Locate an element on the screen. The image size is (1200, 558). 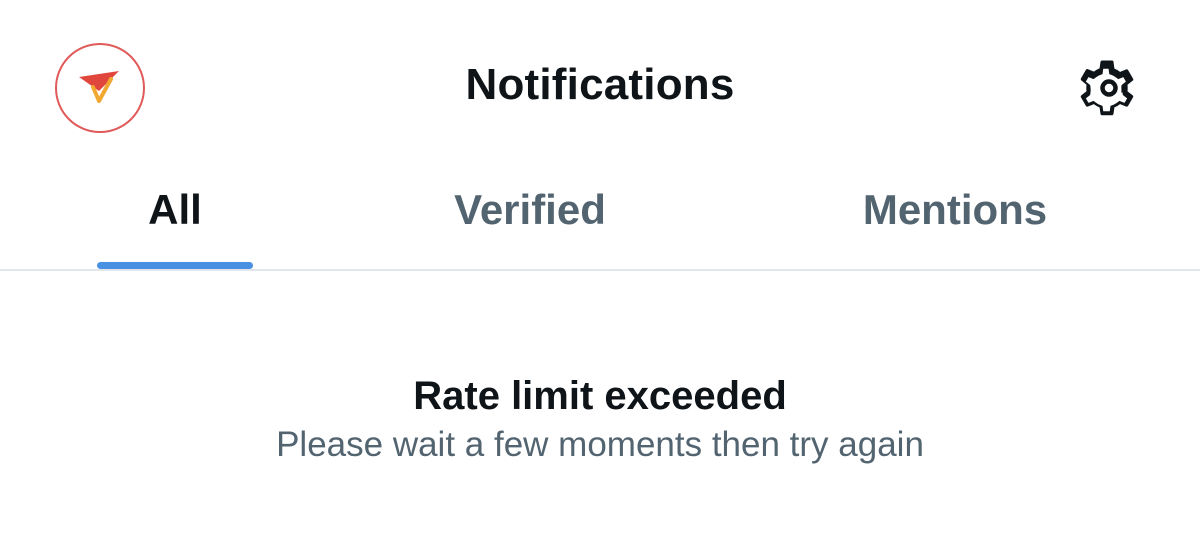
tab-all: All is located at coordinates (175, 219).